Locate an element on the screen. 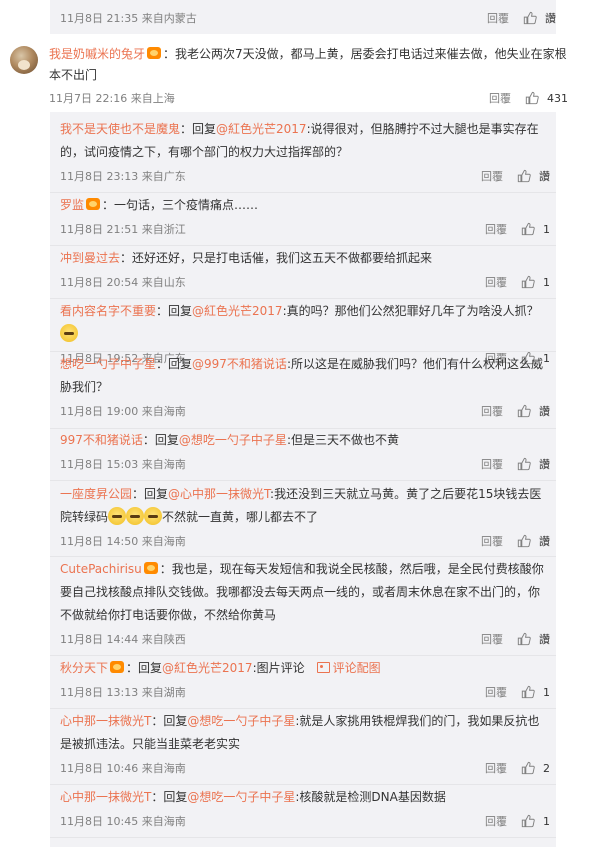 The image size is (589, 847). mention-link: @心中那一抹微光T is located at coordinates (219, 494).